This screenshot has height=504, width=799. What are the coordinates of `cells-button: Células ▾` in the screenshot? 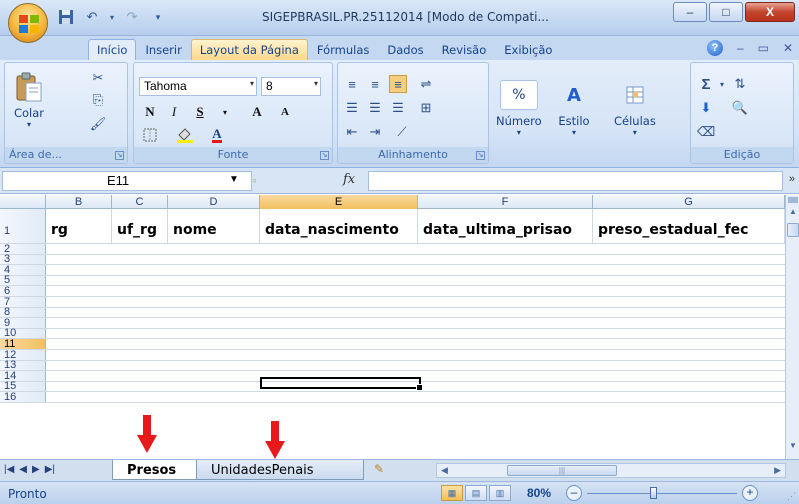 It's located at (635, 108).